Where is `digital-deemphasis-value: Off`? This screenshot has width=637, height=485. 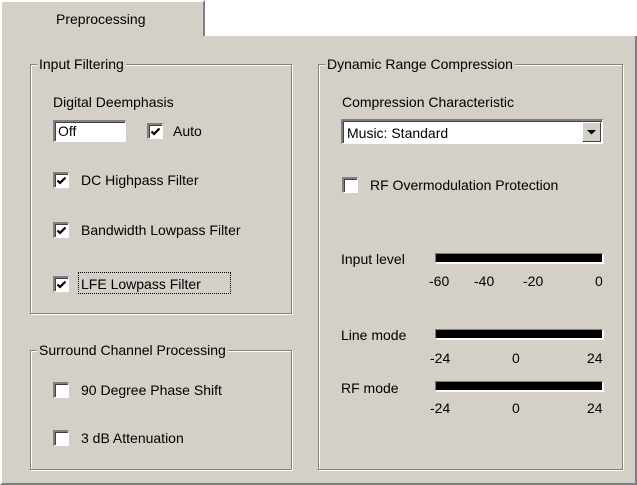
digital-deemphasis-value: Off is located at coordinates (67, 131).